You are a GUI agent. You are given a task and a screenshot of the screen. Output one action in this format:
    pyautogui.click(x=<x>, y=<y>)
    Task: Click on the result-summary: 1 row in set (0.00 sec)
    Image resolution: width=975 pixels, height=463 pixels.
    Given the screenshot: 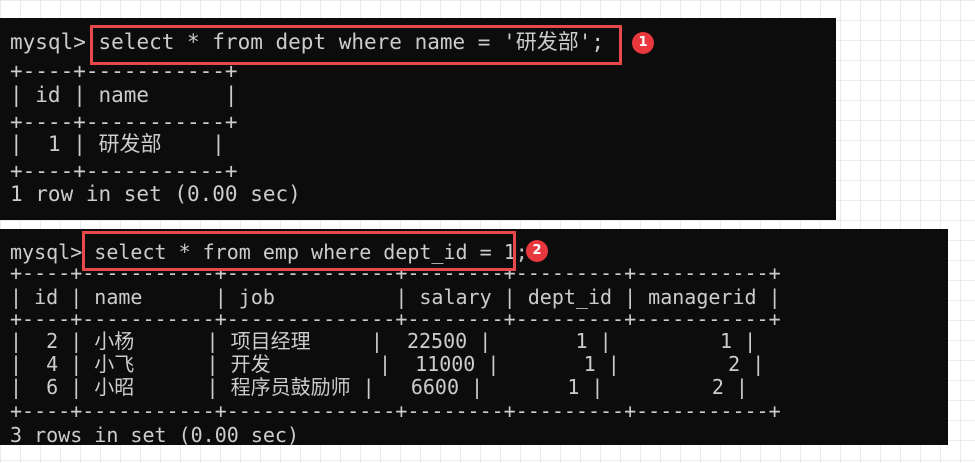 What is the action you would take?
    pyautogui.click(x=155, y=194)
    